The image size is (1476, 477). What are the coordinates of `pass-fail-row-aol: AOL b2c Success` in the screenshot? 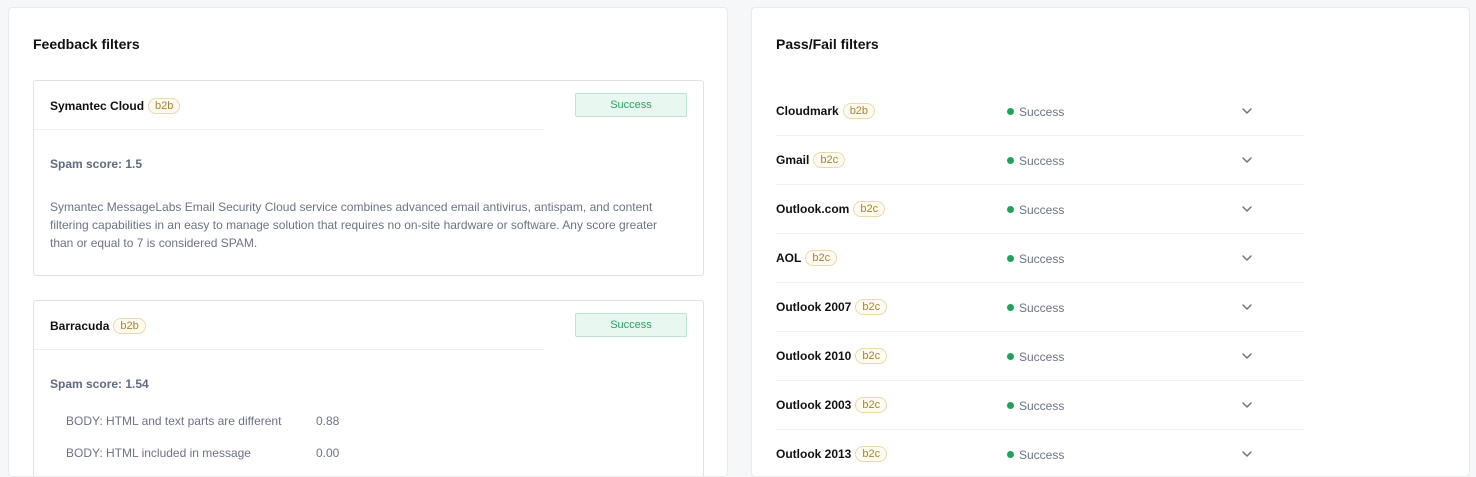 It's located at (1110, 258).